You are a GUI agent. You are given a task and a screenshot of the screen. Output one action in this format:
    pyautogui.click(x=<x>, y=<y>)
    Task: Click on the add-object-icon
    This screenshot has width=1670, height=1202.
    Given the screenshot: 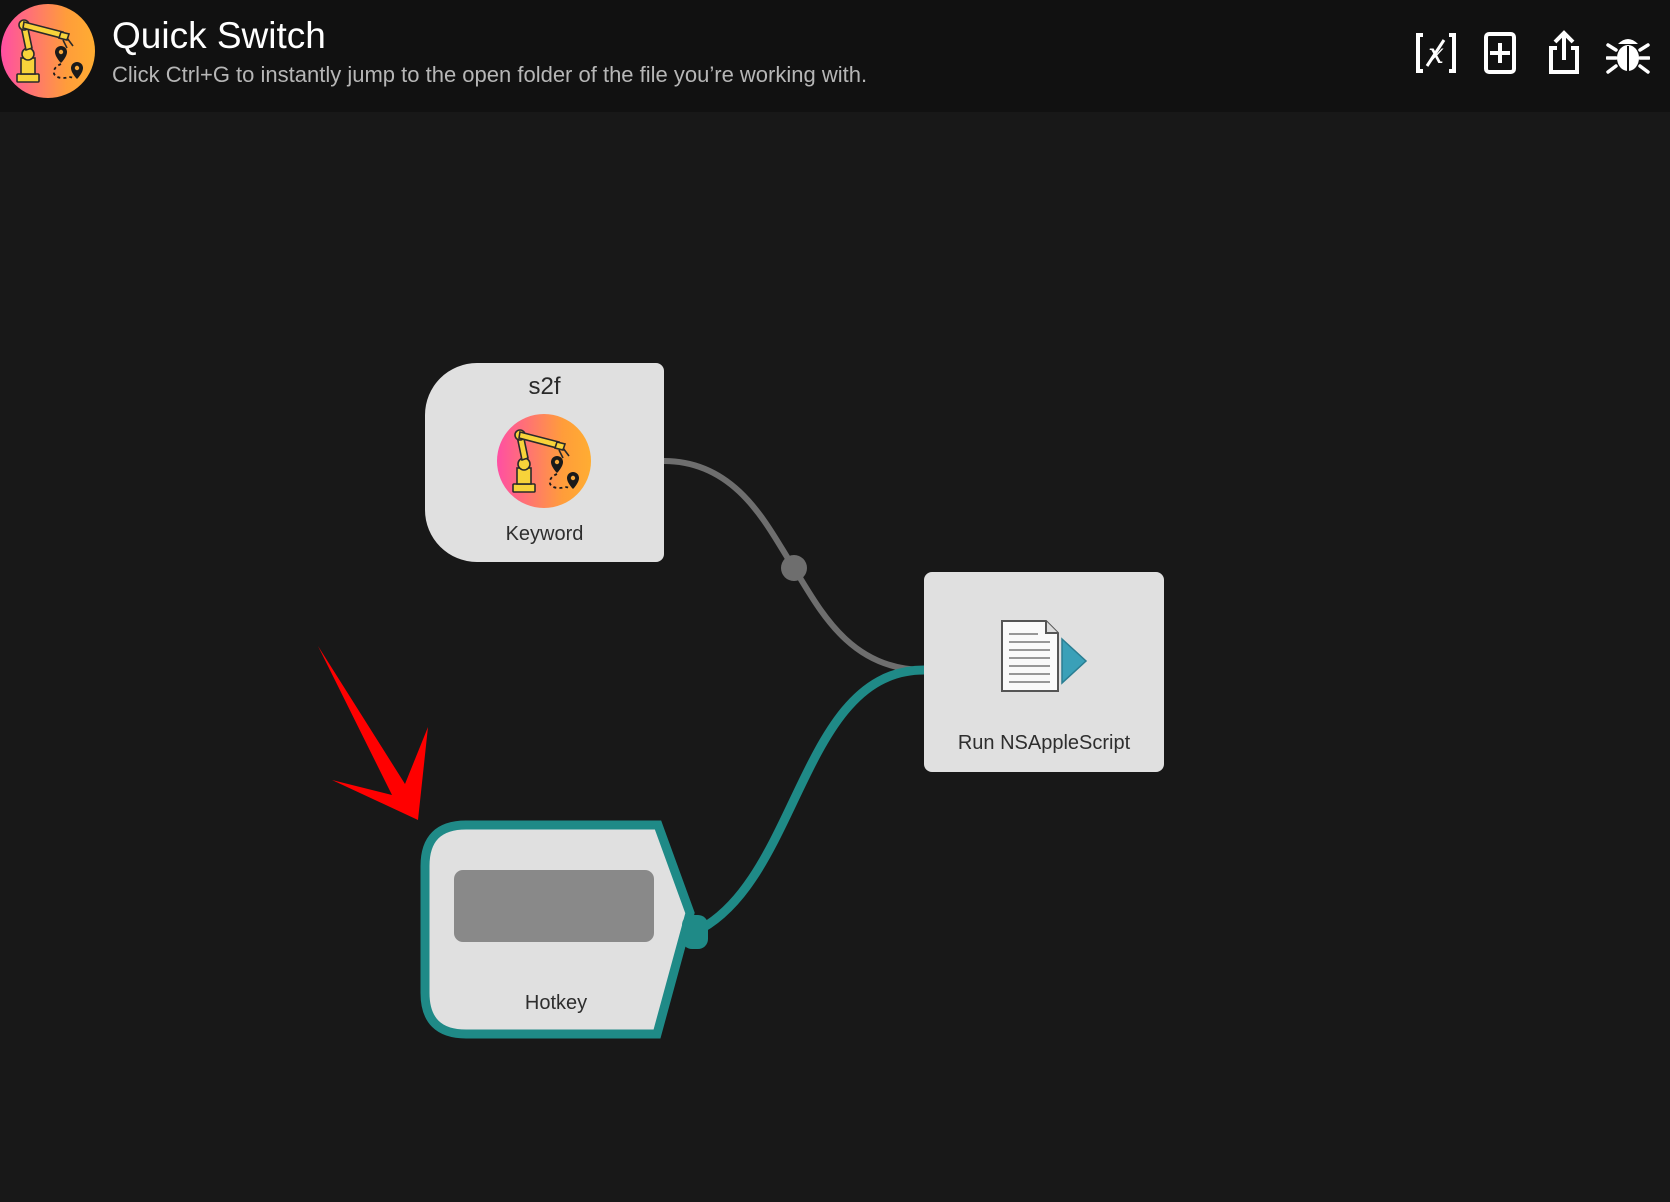 What is the action you would take?
    pyautogui.click(x=1500, y=53)
    